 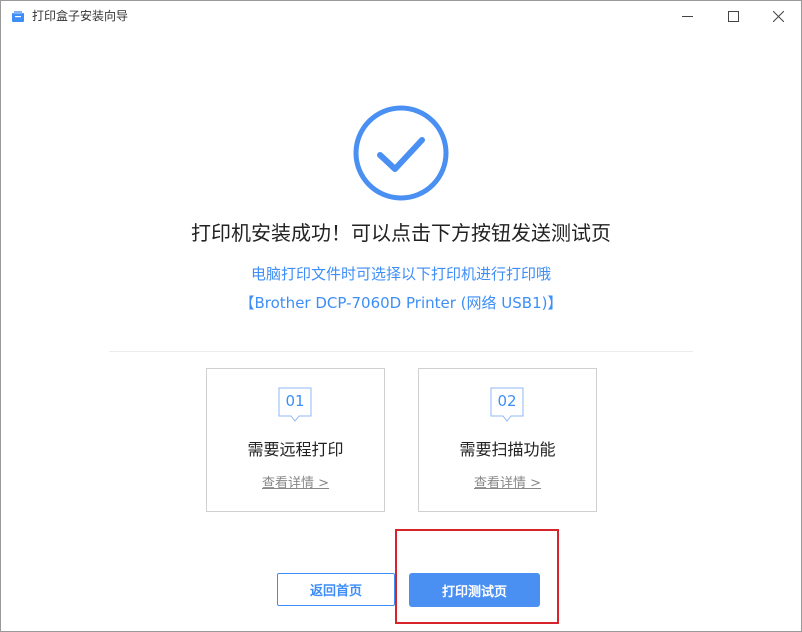 What do you see at coordinates (401, 303) in the screenshot?
I see `printer-name: 【Brother DCP-7060D Printer (网络 USB1)】` at bounding box center [401, 303].